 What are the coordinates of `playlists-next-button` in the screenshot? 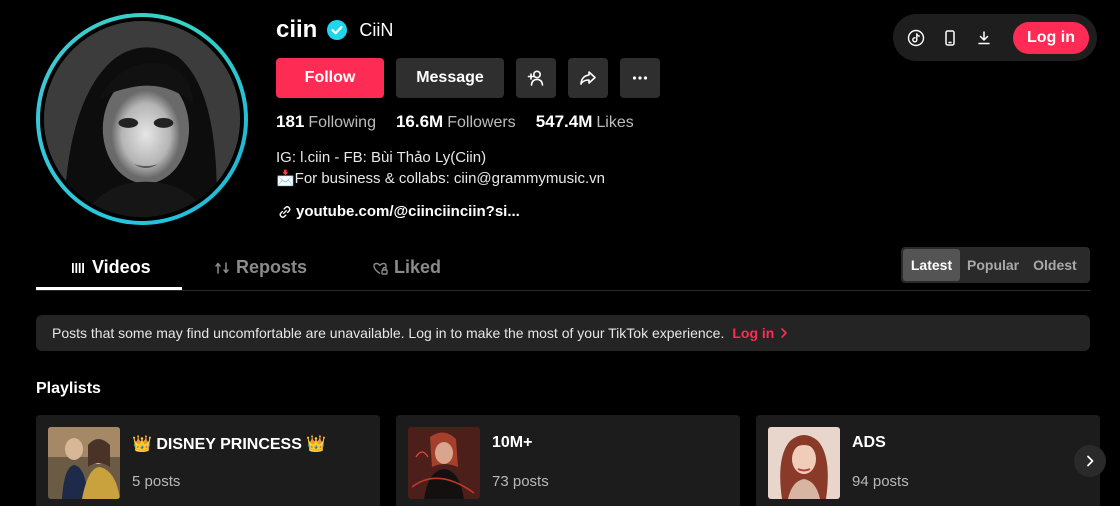 It's located at (1090, 461).